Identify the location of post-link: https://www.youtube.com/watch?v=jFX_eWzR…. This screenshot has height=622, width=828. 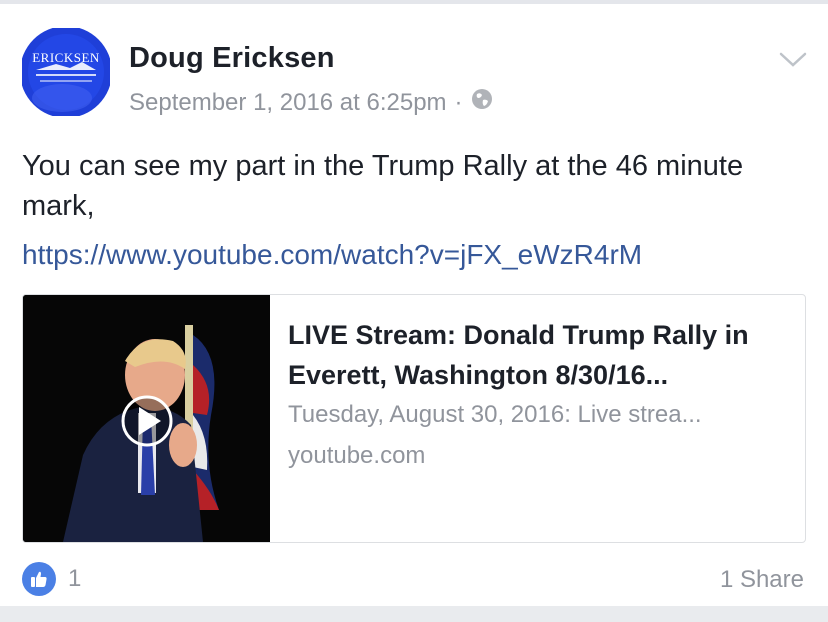
(332, 255).